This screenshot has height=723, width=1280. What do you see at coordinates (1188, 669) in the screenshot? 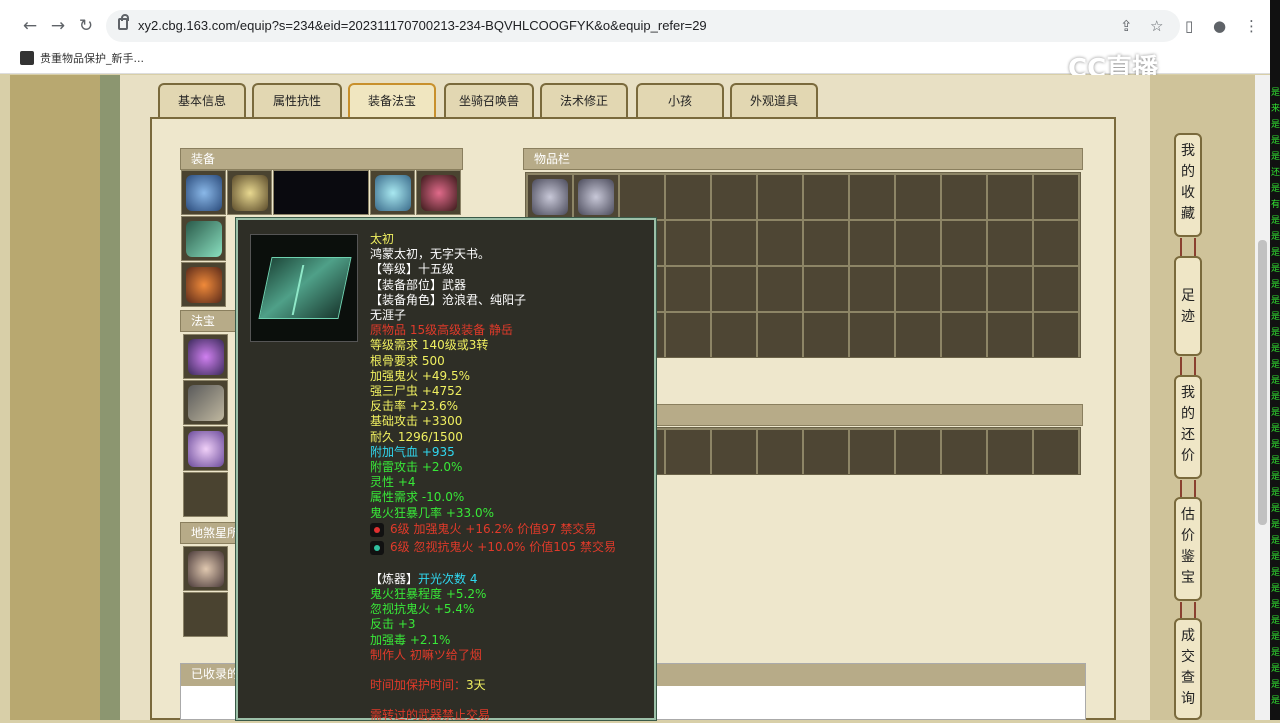
I see `transaction-query-button: 成交查询` at bounding box center [1188, 669].